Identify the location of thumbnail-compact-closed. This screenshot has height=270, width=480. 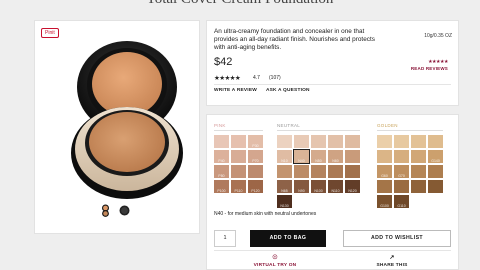
(124, 210).